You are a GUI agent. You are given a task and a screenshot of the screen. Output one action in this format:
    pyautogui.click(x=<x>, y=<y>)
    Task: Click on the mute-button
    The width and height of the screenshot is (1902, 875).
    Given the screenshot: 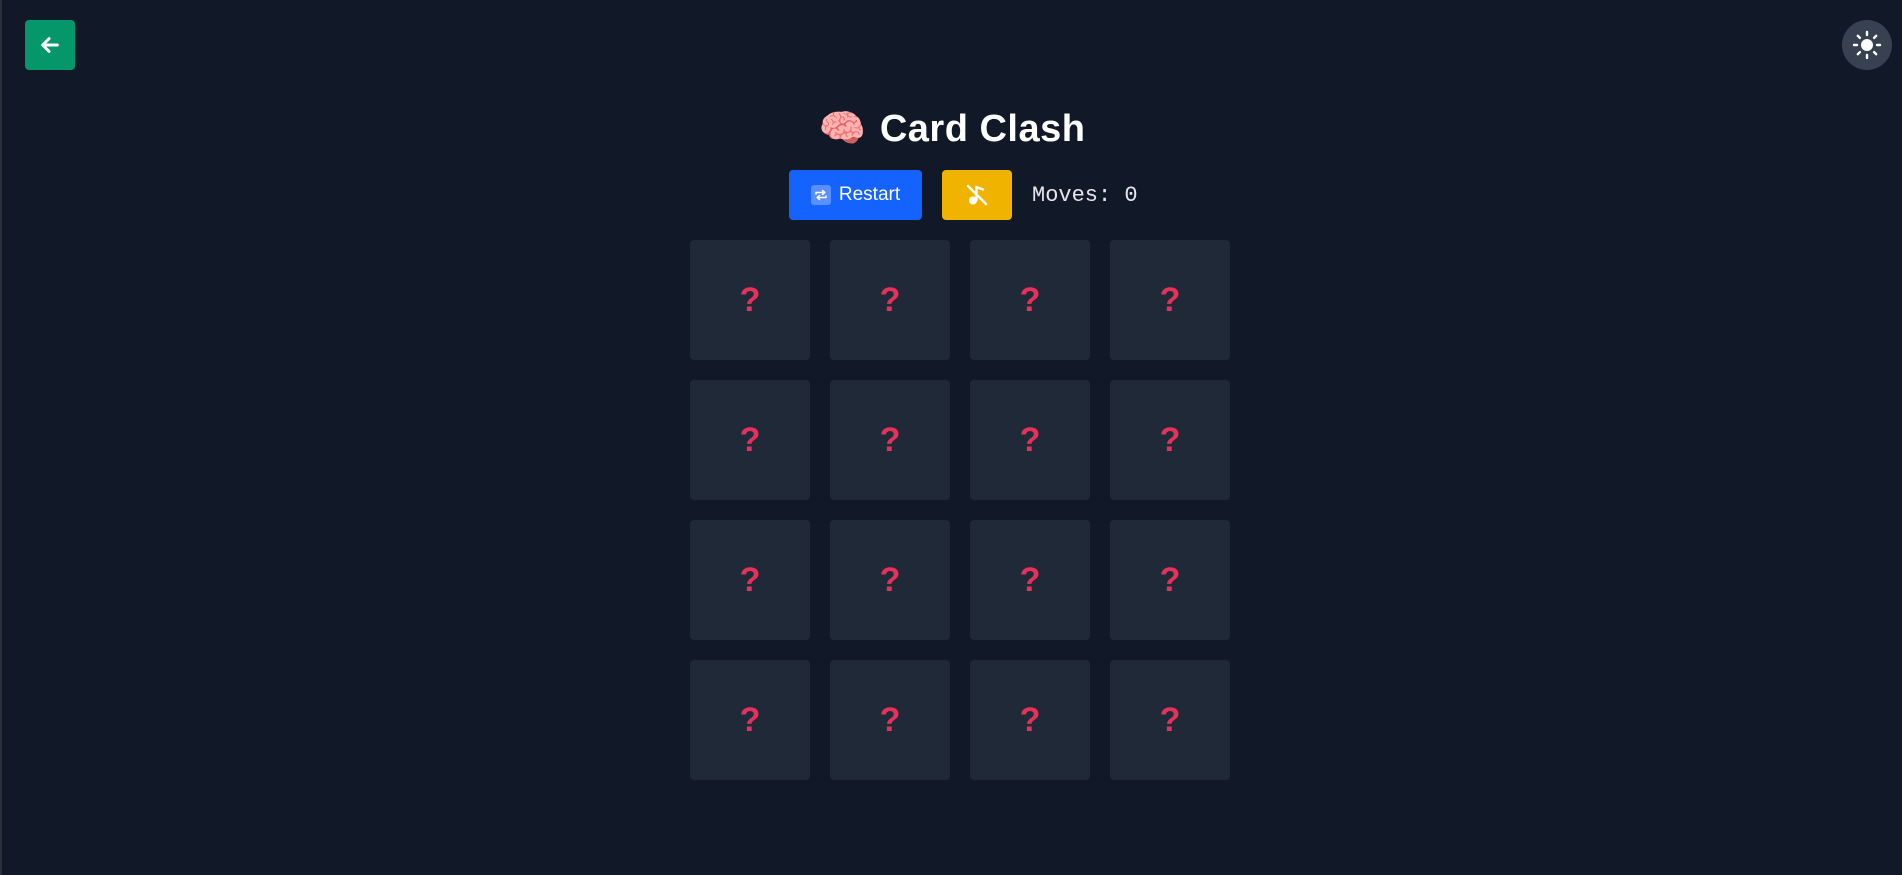 What is the action you would take?
    pyautogui.click(x=977, y=195)
    